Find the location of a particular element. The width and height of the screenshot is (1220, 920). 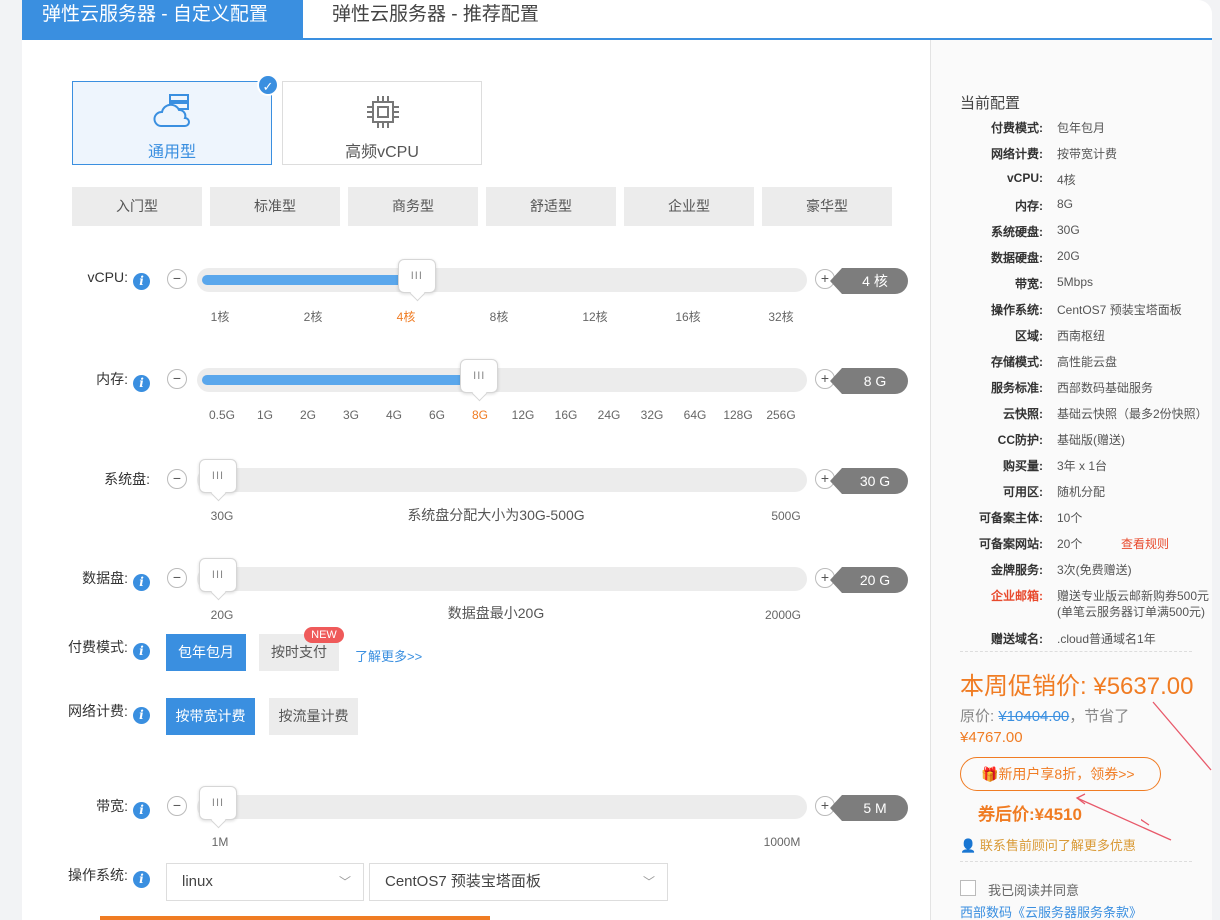

memory-tick-label: 0.5G is located at coordinates (222, 415).